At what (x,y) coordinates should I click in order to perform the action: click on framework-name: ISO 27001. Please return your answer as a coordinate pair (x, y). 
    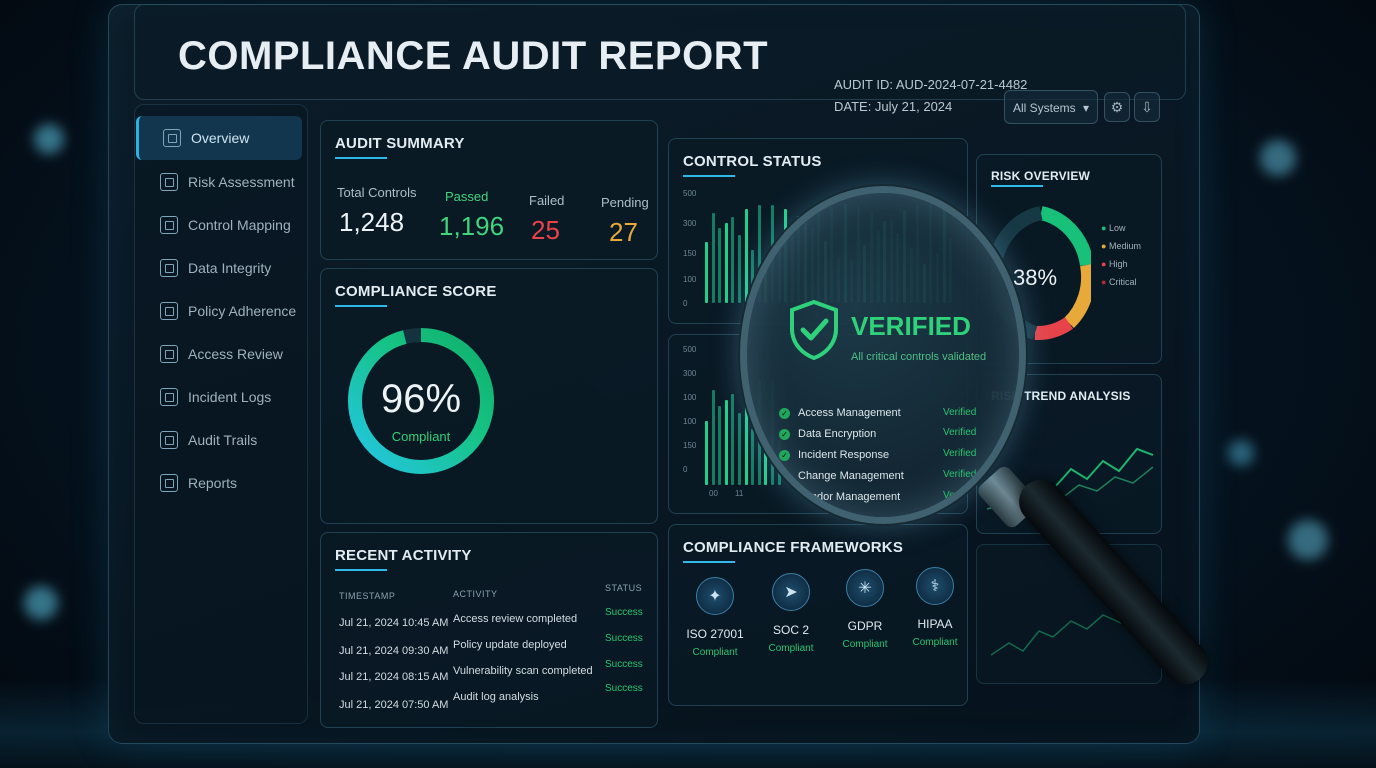
    Looking at the image, I should click on (715, 634).